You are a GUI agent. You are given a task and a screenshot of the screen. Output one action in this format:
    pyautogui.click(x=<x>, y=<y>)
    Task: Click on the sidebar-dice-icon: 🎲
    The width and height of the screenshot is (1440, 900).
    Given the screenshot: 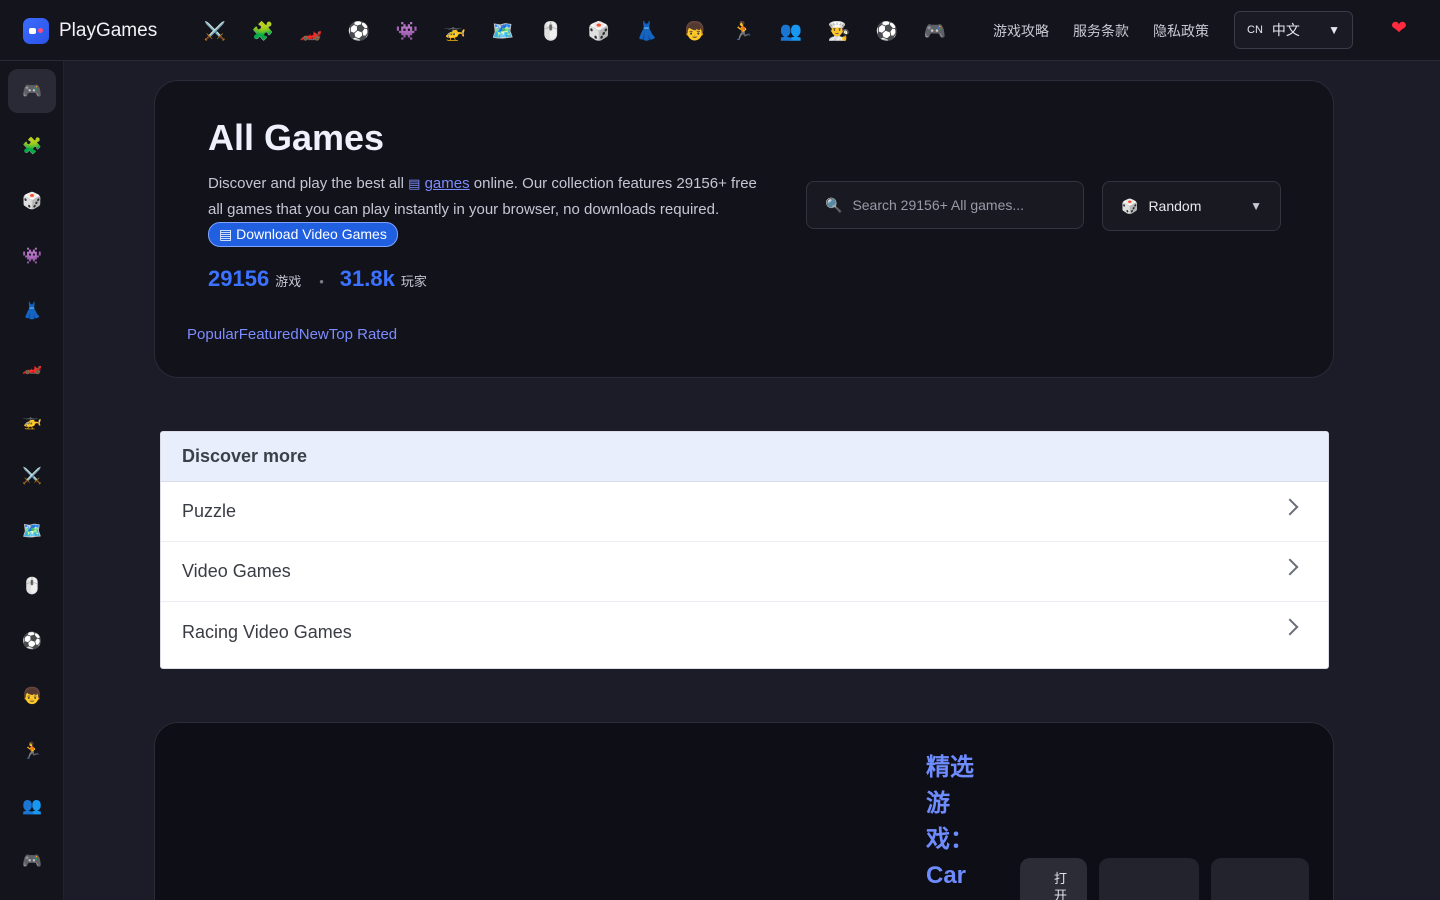 What is the action you would take?
    pyautogui.click(x=32, y=201)
    